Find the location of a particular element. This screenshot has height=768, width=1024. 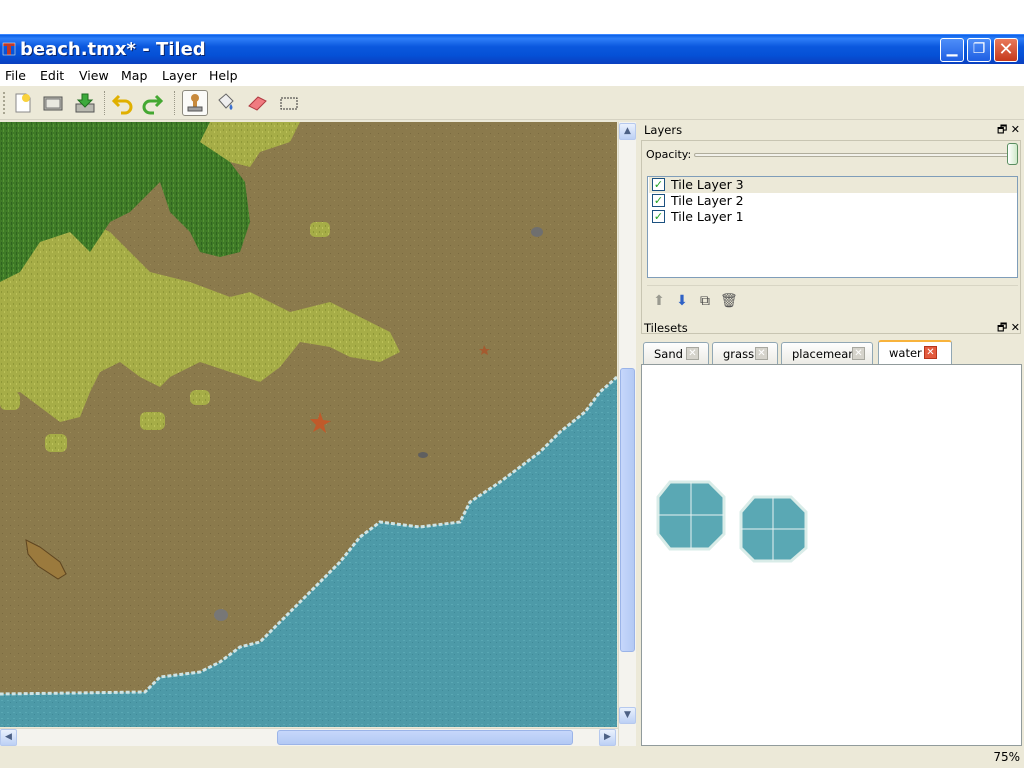

minimize-icon: ▁ is located at coordinates (952, 49).